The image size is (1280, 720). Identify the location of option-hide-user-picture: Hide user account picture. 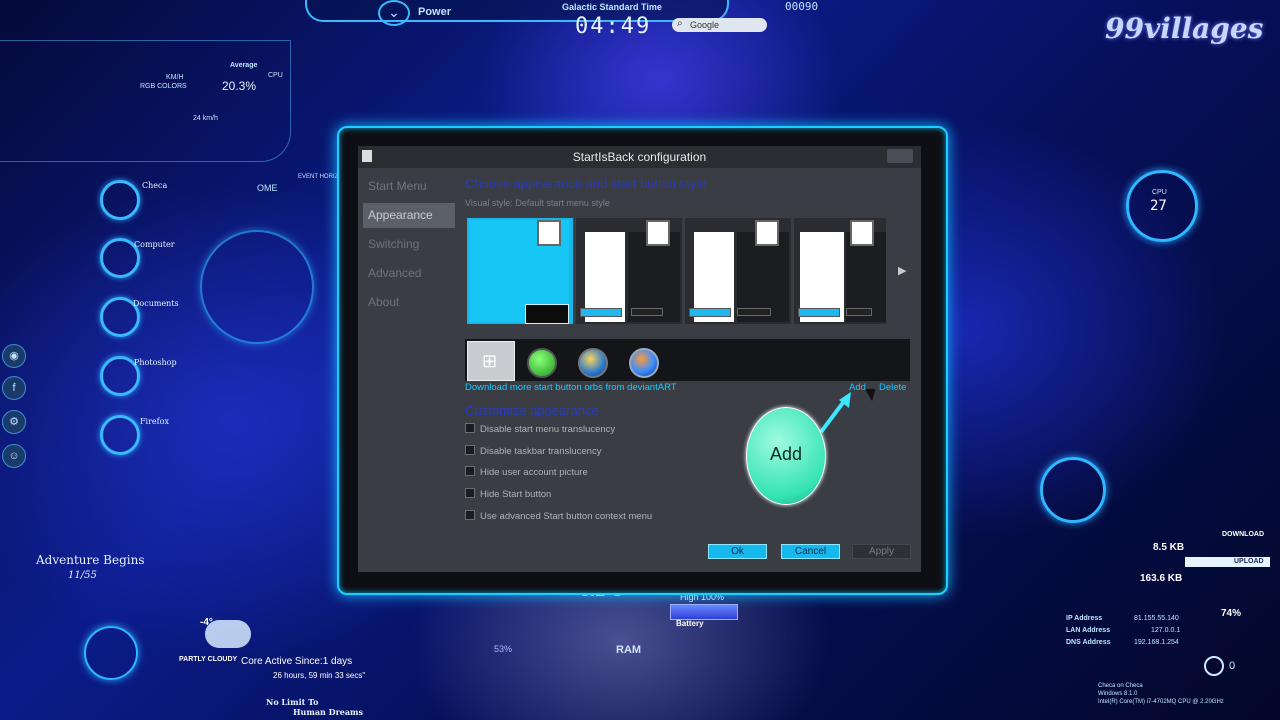
(526, 472).